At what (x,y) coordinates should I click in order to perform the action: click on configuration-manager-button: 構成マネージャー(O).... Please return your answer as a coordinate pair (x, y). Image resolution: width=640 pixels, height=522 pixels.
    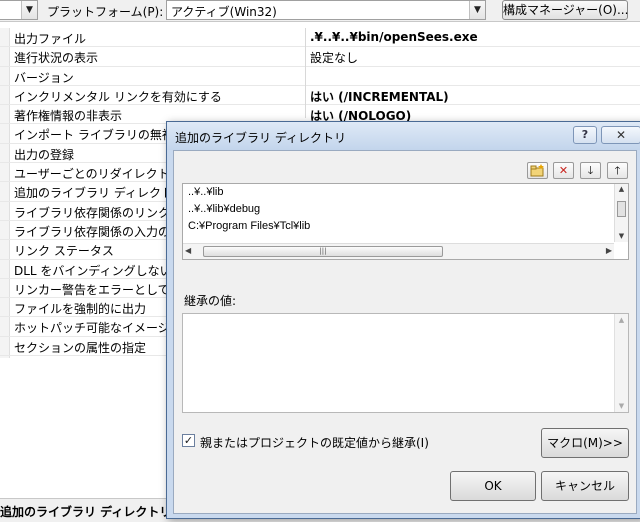
    Looking at the image, I should click on (565, 10).